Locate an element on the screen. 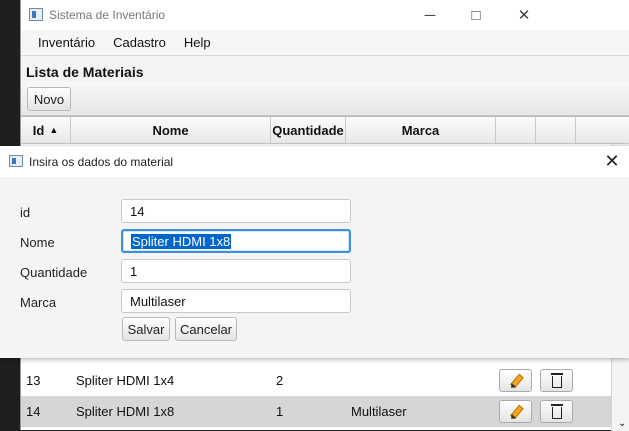 The width and height of the screenshot is (629, 431). column-brand: Marca is located at coordinates (421, 130).